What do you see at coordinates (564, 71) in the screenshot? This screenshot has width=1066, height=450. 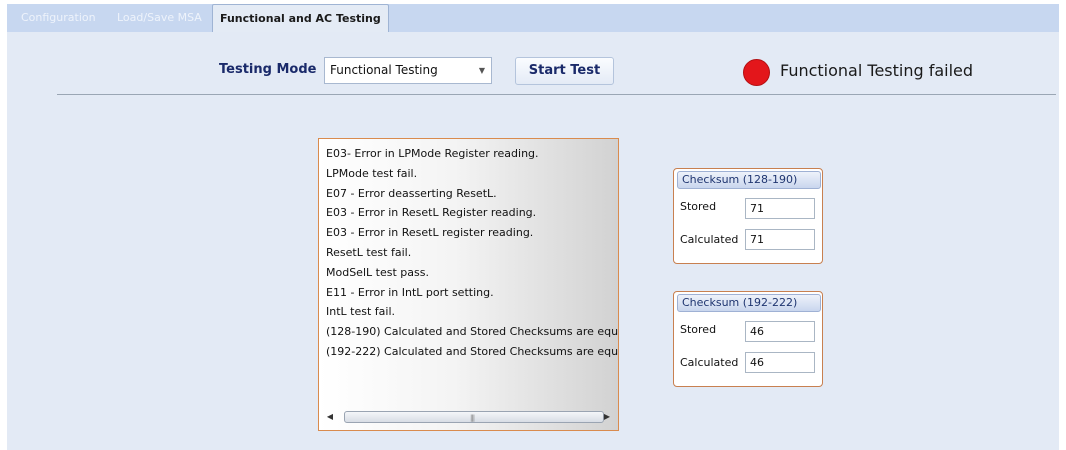 I see `start-test-button: Start Test` at bounding box center [564, 71].